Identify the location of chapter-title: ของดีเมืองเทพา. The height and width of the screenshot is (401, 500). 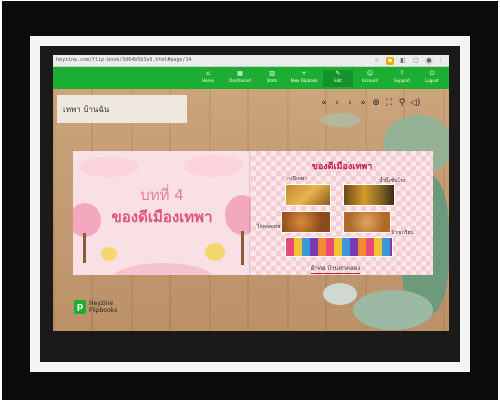
(162, 217).